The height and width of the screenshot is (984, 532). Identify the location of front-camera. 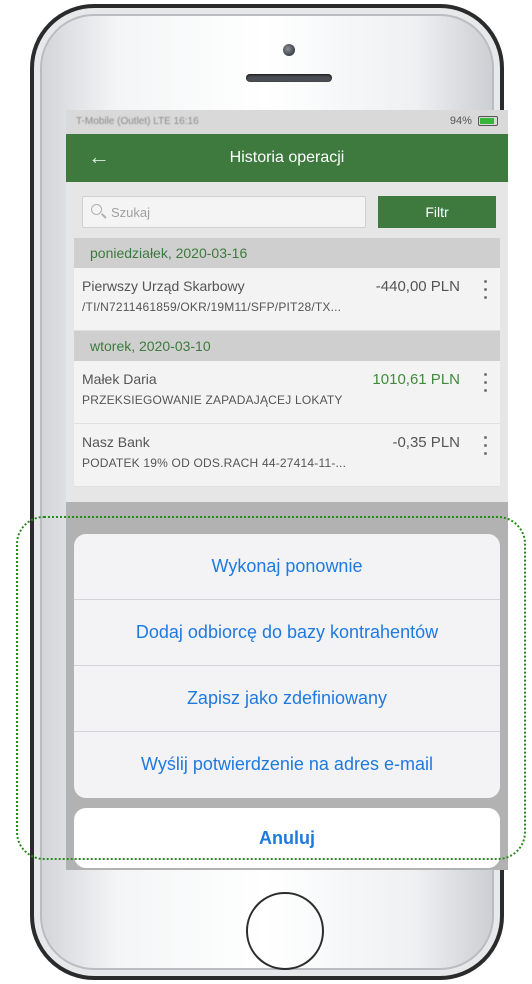
(289, 50).